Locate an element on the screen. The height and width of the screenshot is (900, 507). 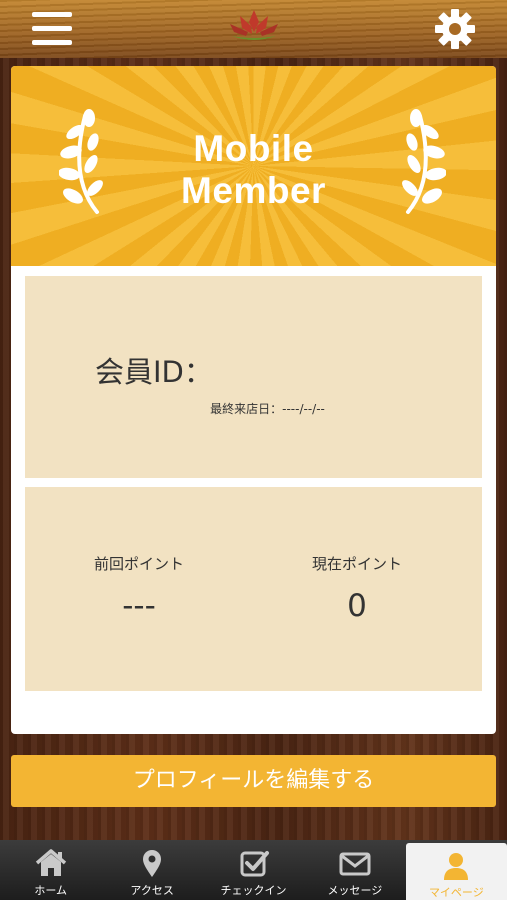
tab-home-label: ホーム is located at coordinates (51, 890).